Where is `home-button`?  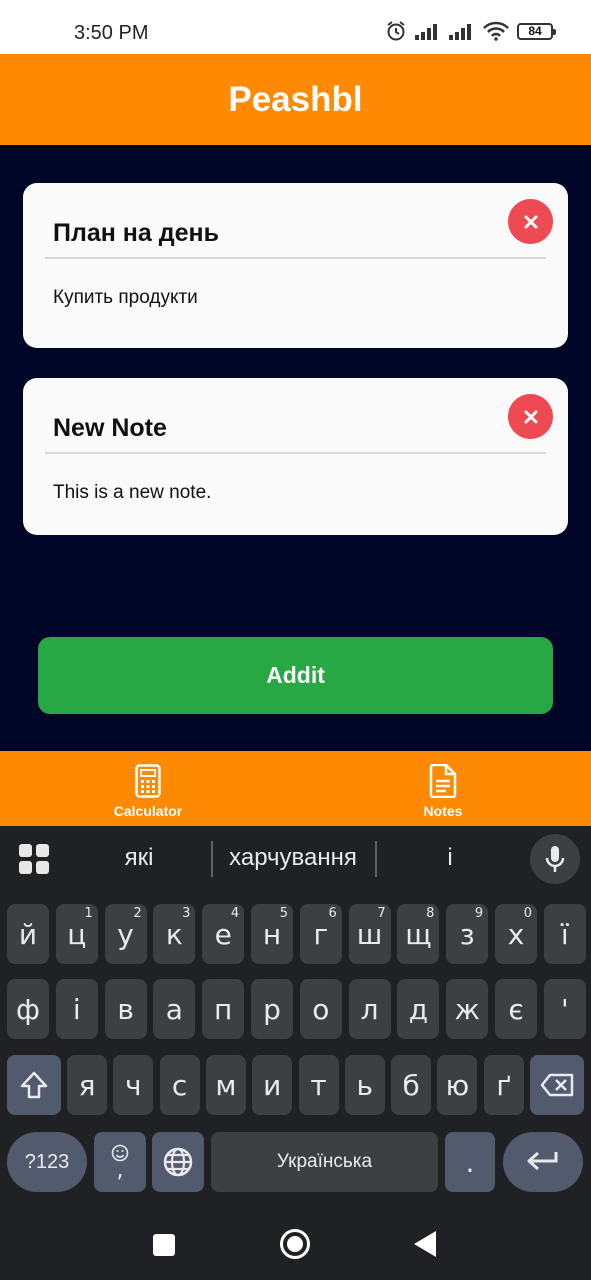
home-button is located at coordinates (295, 1244).